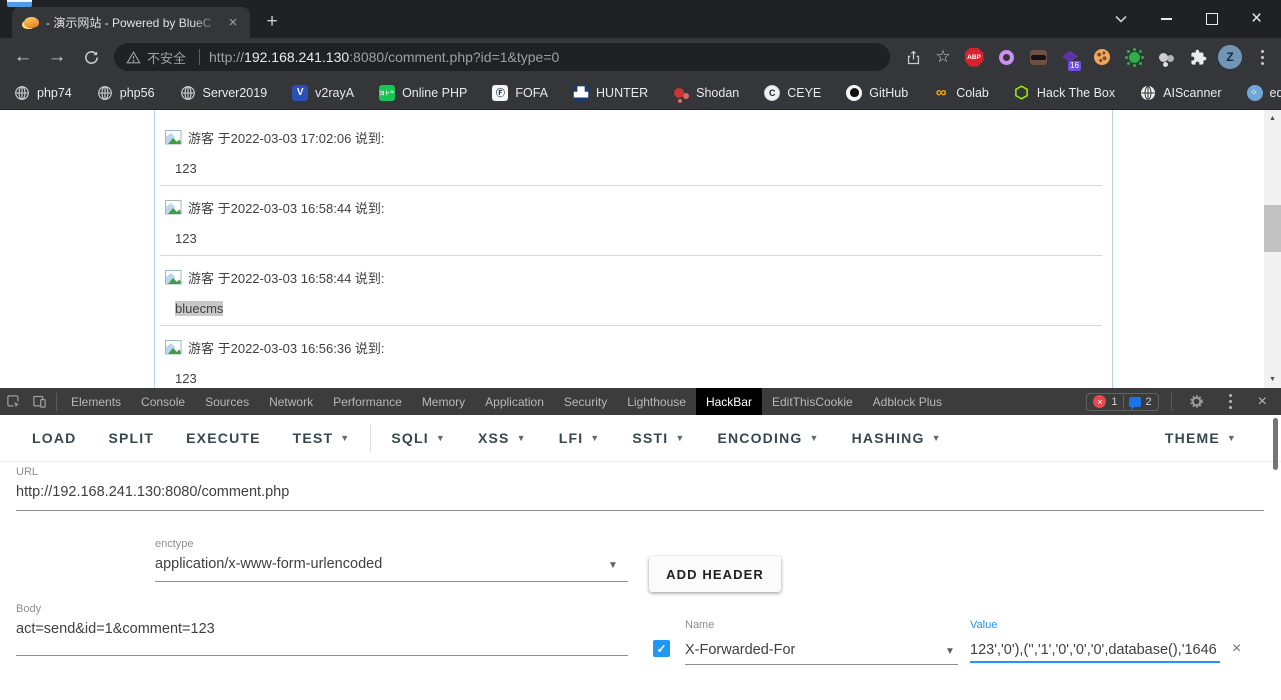 This screenshot has height=700, width=1281. Describe the element at coordinates (39, 402) in the screenshot. I see `device-toolbar-icon` at that location.